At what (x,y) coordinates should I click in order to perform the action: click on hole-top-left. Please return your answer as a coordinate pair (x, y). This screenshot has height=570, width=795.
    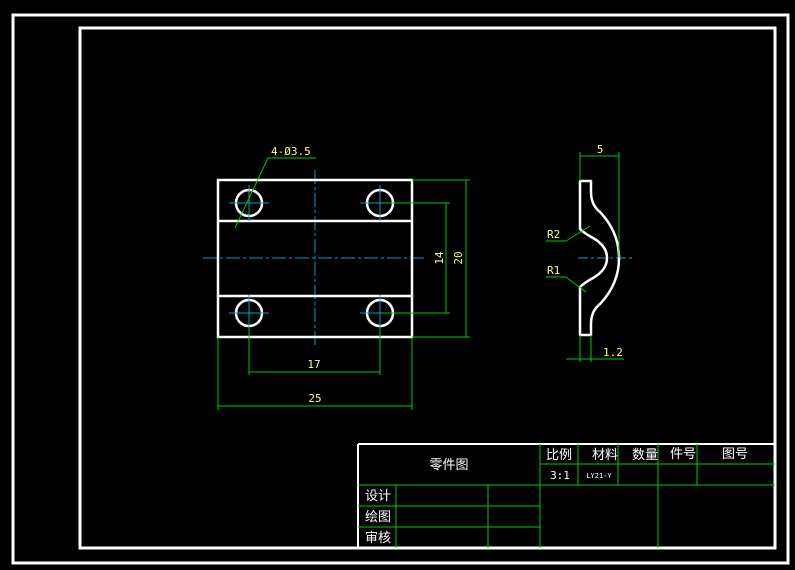
    Looking at the image, I should click on (249, 203).